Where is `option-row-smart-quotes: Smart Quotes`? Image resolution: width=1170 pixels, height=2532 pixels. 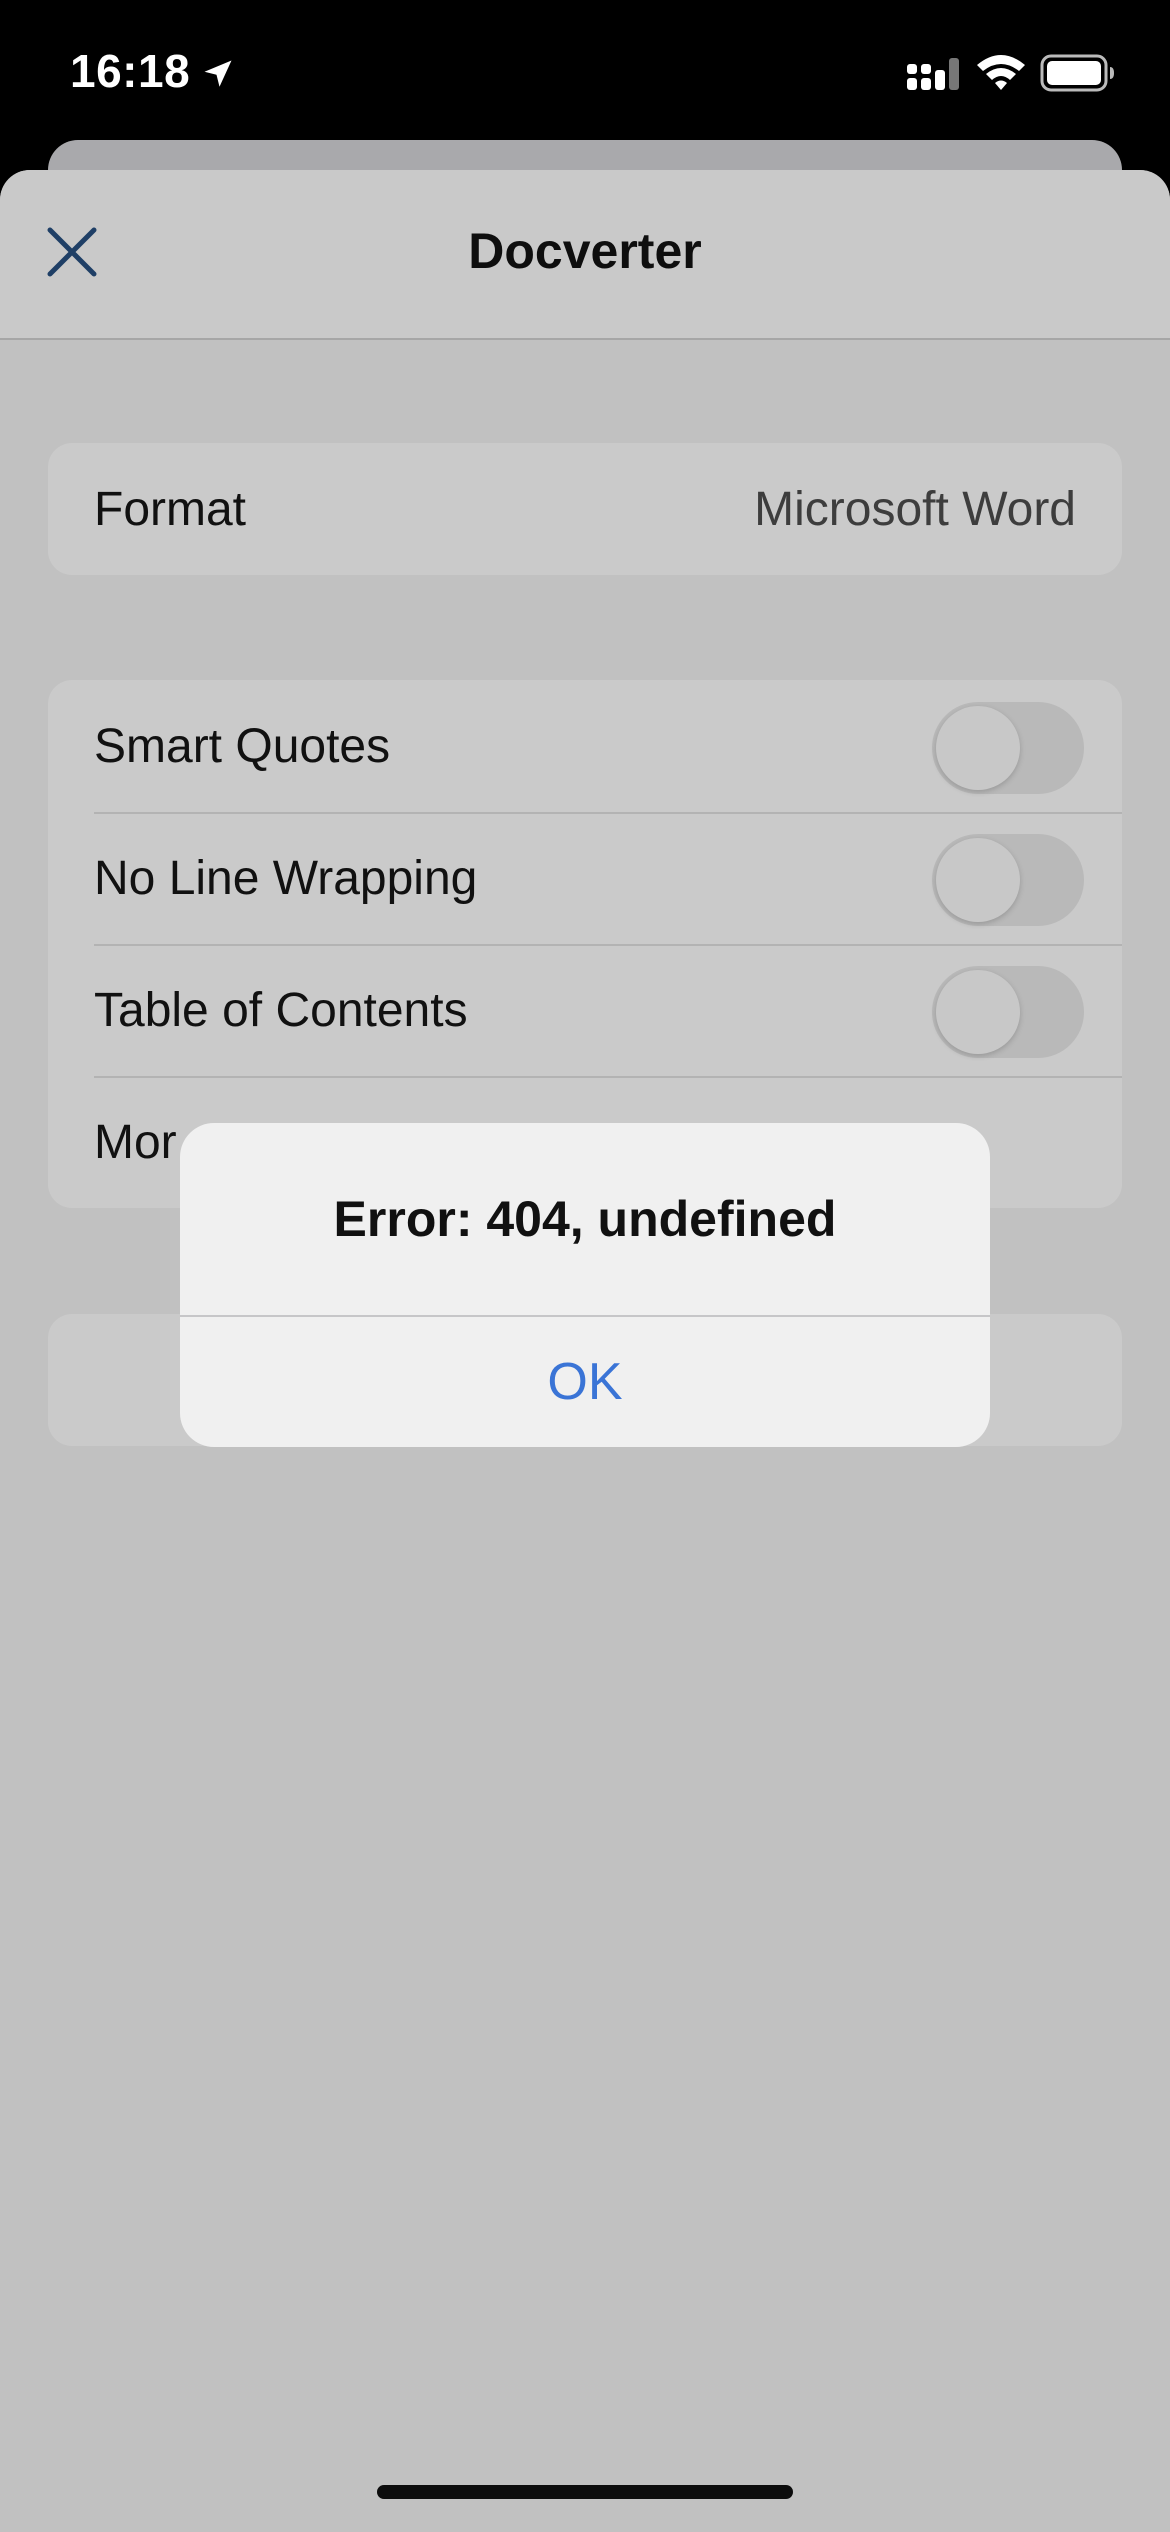 option-row-smart-quotes: Smart Quotes is located at coordinates (585, 746).